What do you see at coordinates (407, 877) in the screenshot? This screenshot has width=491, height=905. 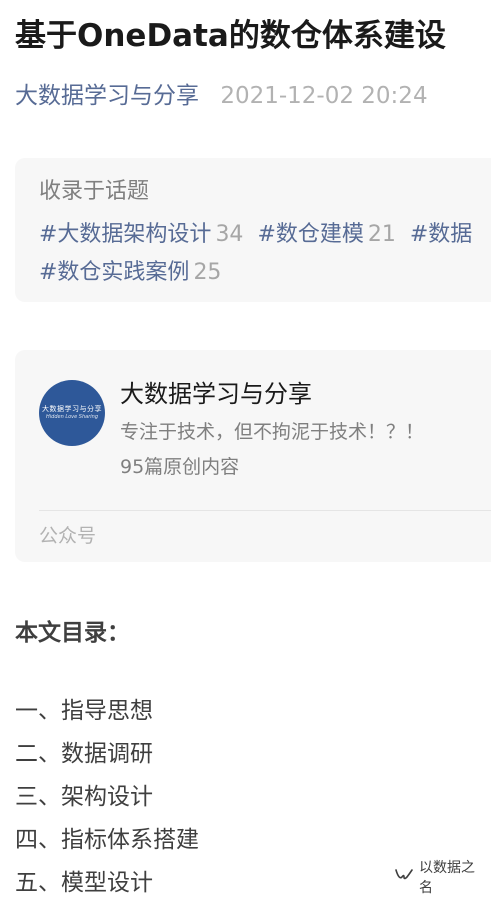 I see `wechat-channel-icon` at bounding box center [407, 877].